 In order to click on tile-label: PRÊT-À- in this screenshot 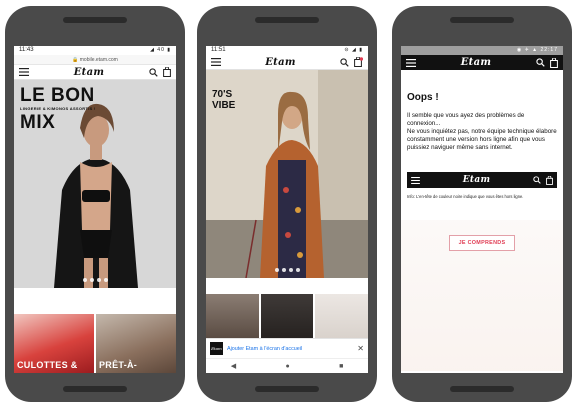, I will do `click(118, 365)`.